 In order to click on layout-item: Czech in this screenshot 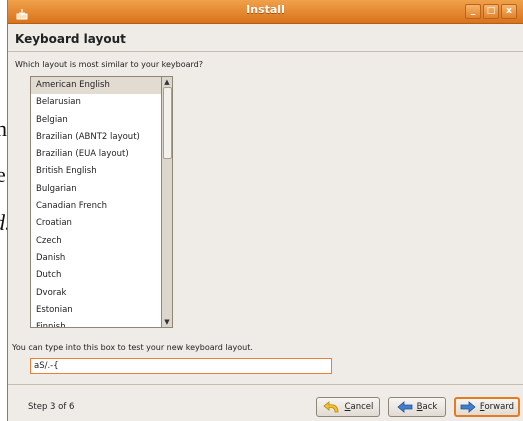, I will do `click(96, 241)`.